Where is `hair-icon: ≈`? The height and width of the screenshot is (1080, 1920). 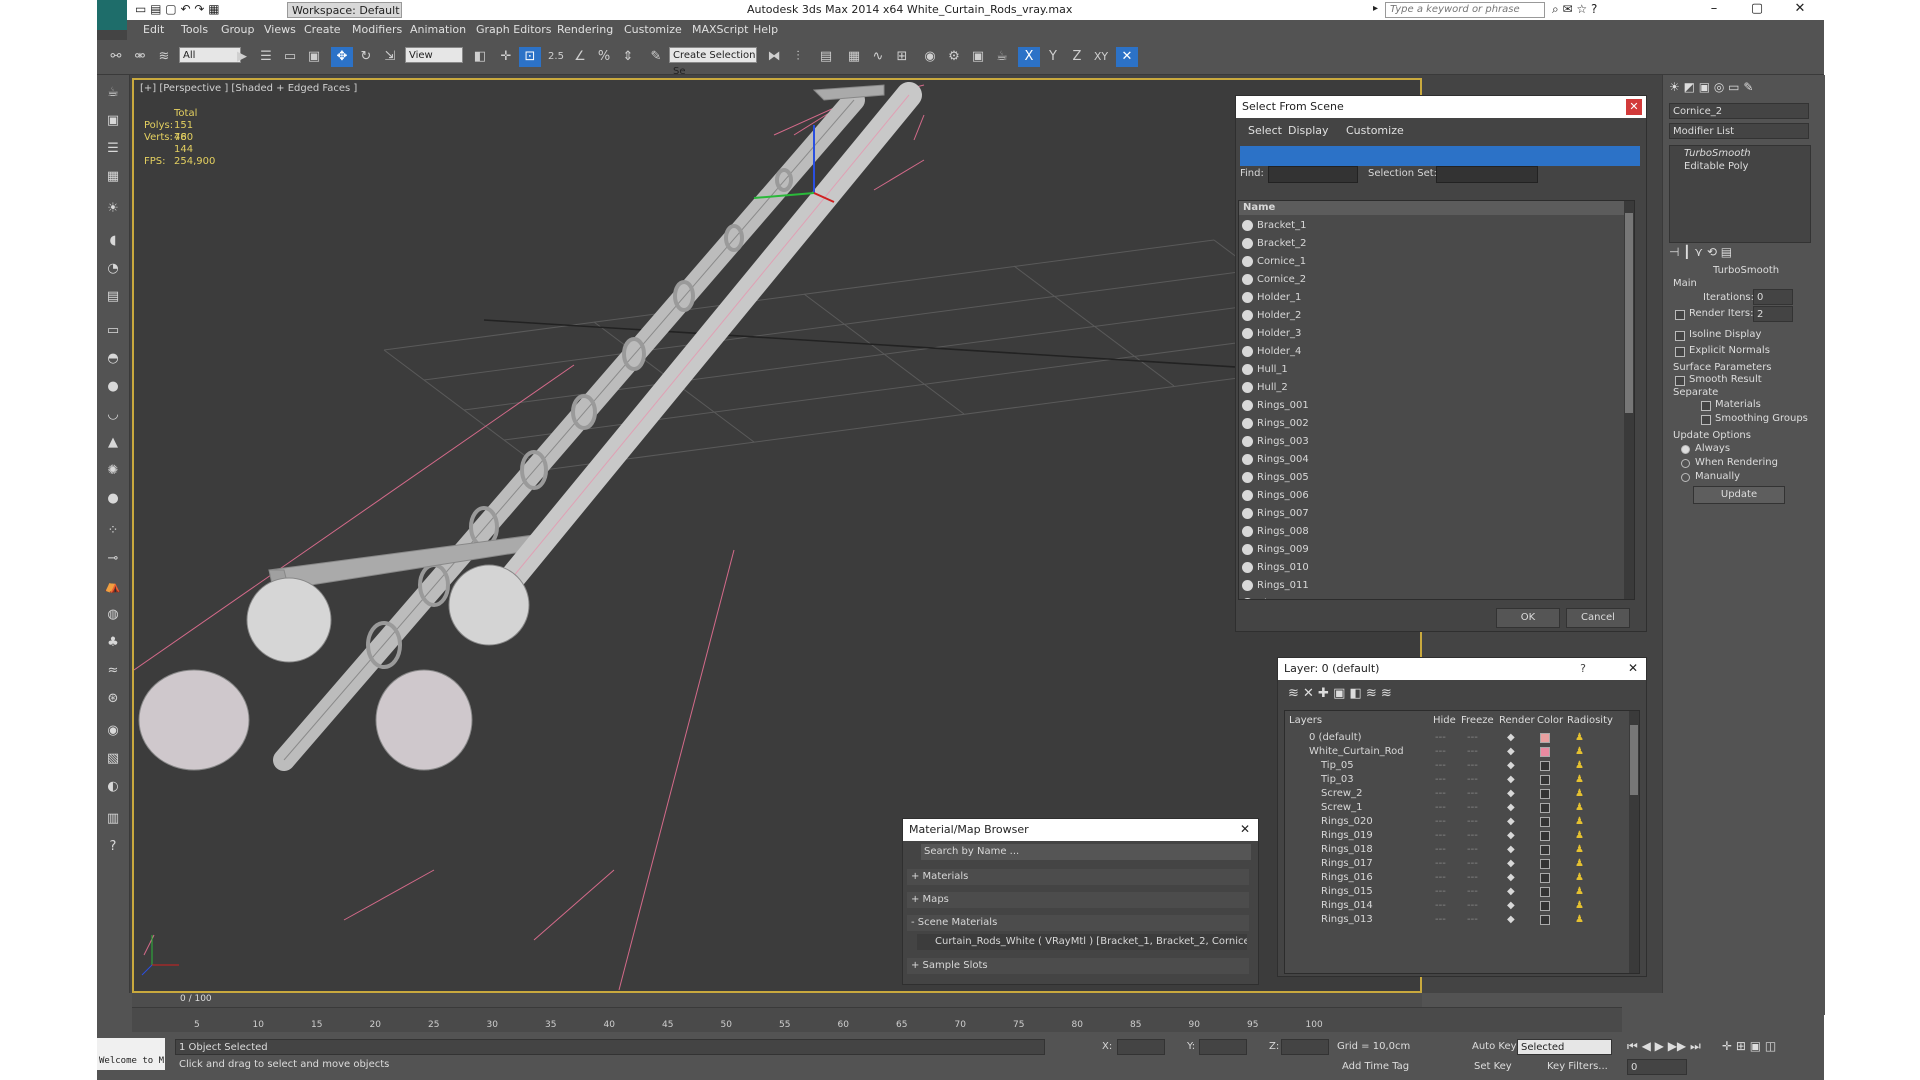 hair-icon: ≈ is located at coordinates (113, 671).